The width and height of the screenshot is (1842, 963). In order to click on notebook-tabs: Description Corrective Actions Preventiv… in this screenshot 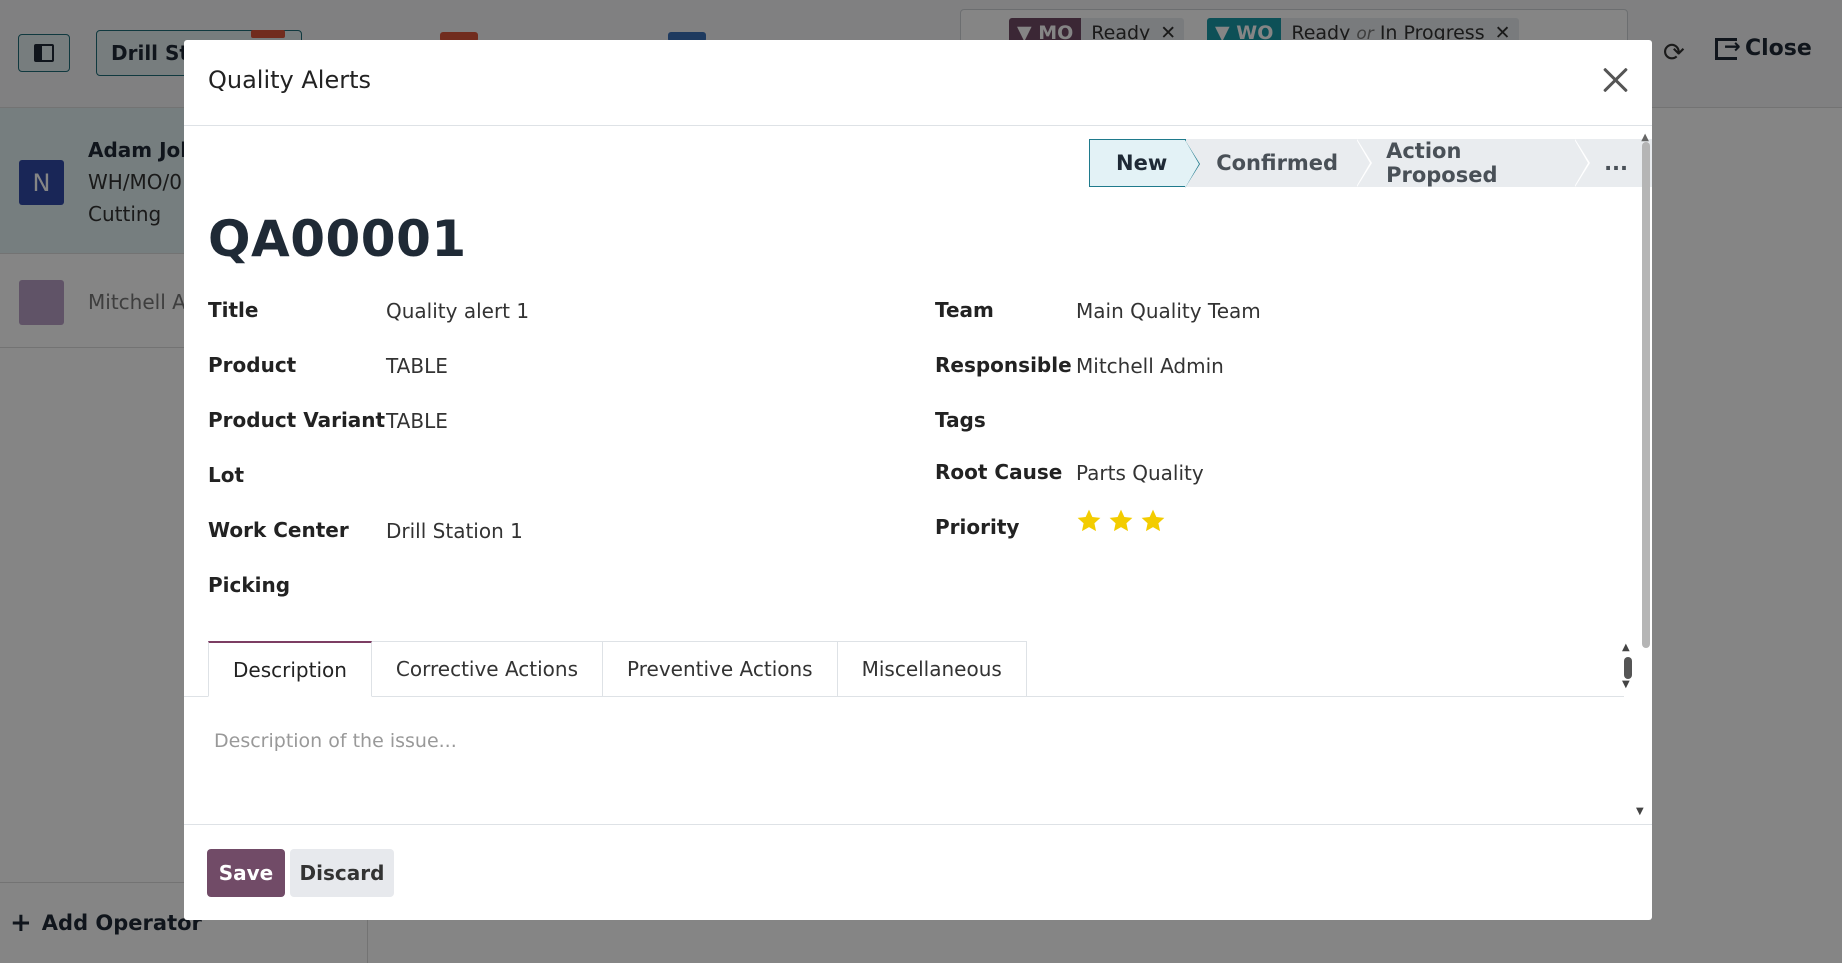, I will do `click(617, 669)`.